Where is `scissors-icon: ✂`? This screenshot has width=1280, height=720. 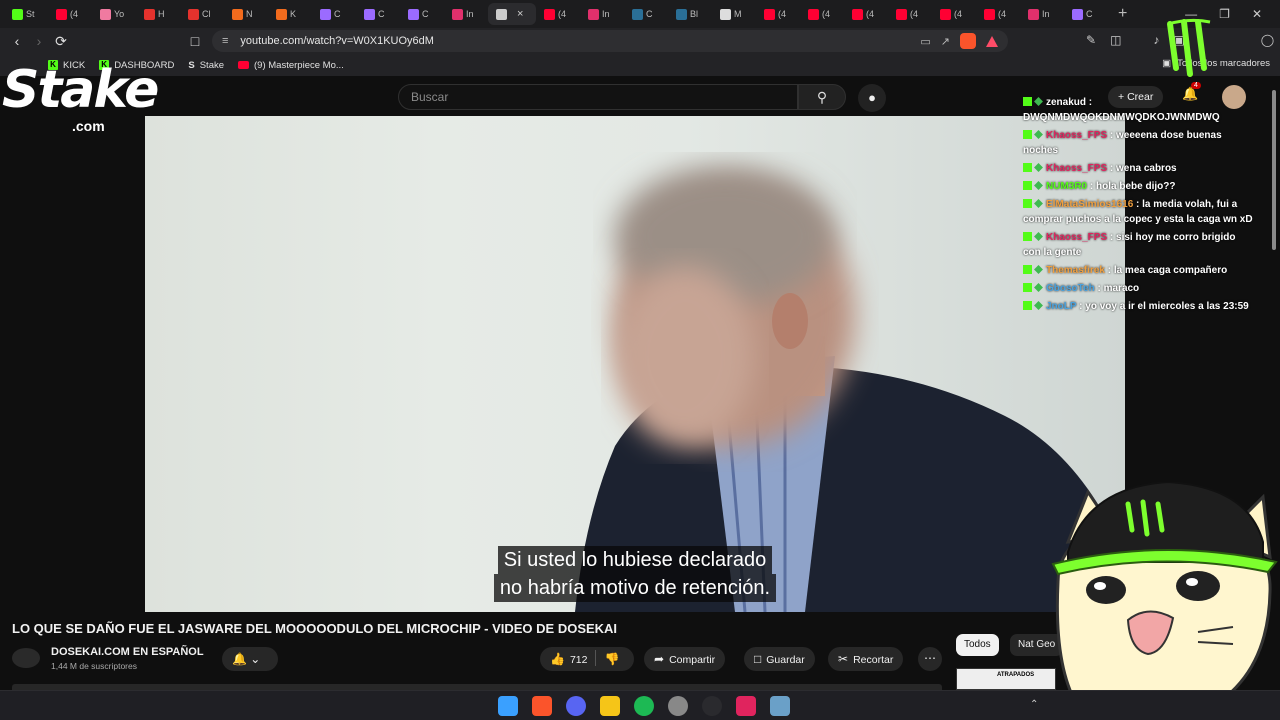 scissors-icon: ✂ is located at coordinates (843, 659).